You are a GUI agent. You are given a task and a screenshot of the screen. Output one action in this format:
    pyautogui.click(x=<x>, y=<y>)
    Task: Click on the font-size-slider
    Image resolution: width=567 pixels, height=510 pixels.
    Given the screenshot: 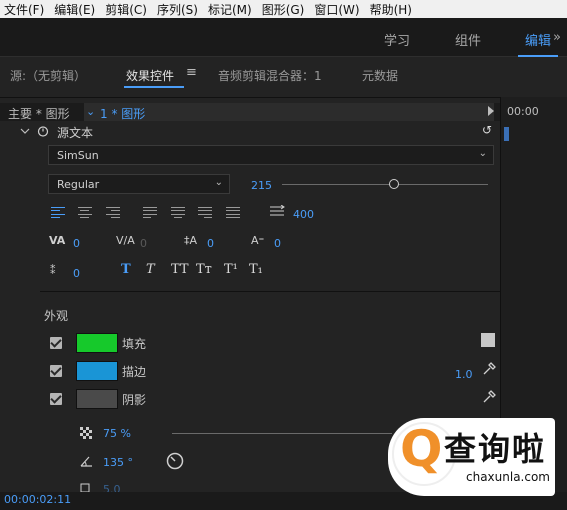 What is the action you would take?
    pyautogui.click(x=385, y=184)
    